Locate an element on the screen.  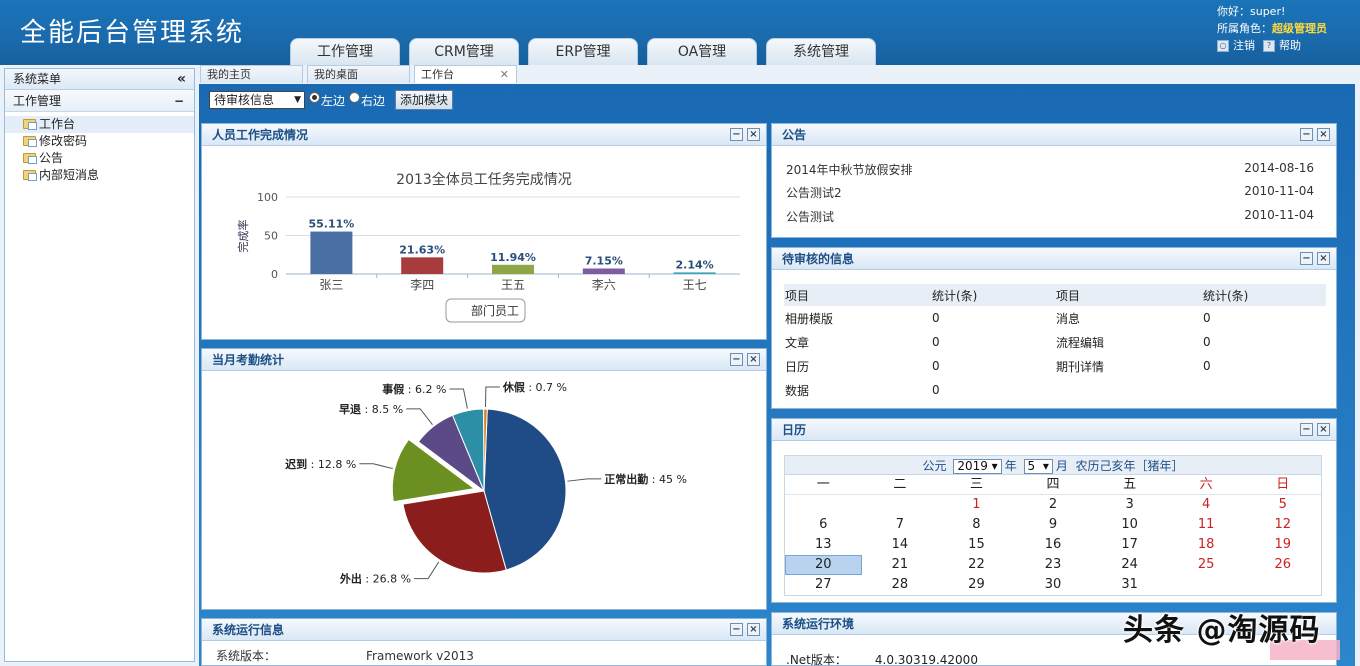
help-link: ? 帮助 is located at coordinates (1282, 45).